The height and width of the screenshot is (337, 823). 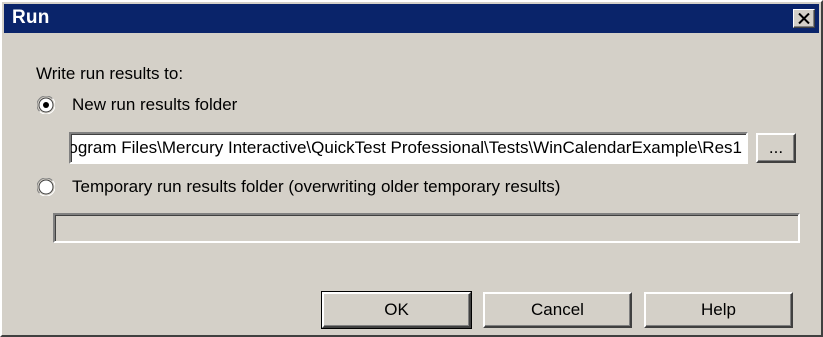 What do you see at coordinates (557, 310) in the screenshot?
I see `cancel-button: Cancel` at bounding box center [557, 310].